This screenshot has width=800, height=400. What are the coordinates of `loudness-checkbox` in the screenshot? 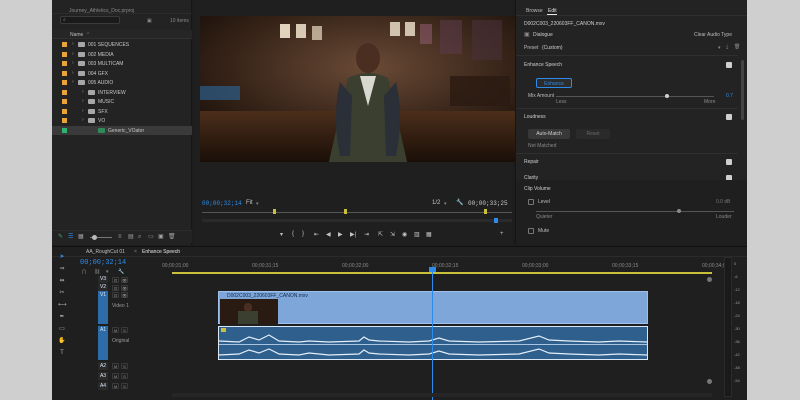 It's located at (729, 117).